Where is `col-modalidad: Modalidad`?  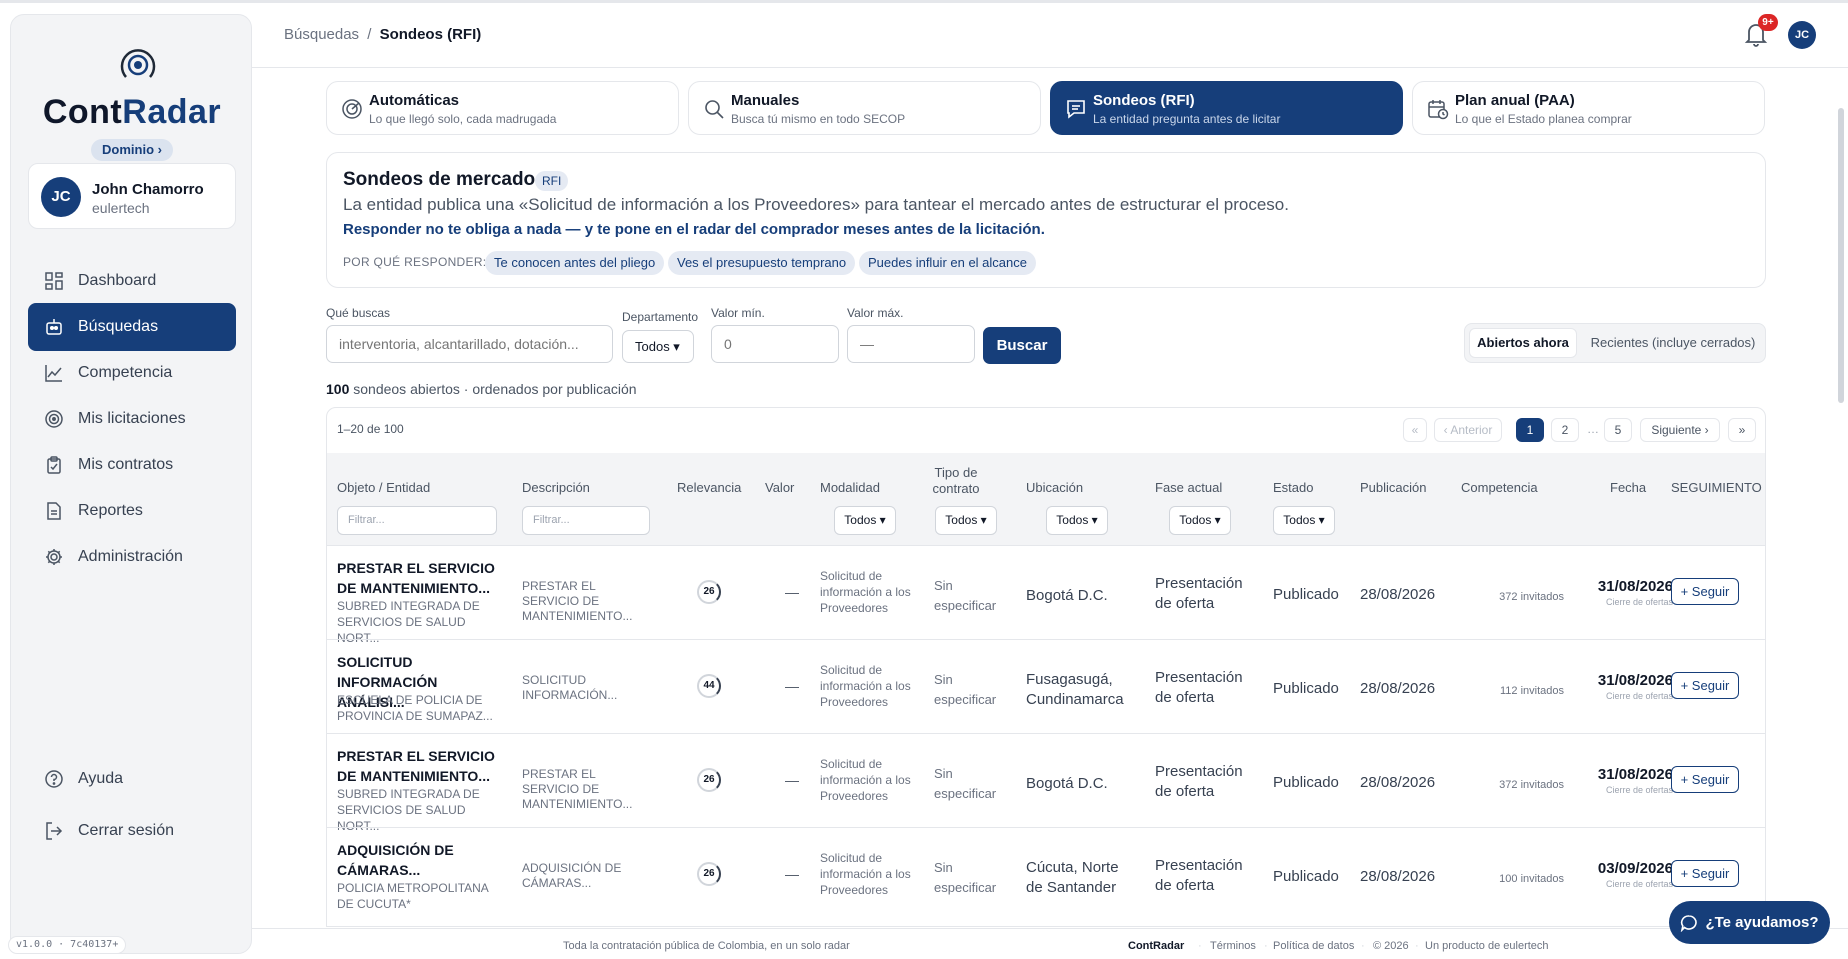 col-modalidad: Modalidad is located at coordinates (850, 487).